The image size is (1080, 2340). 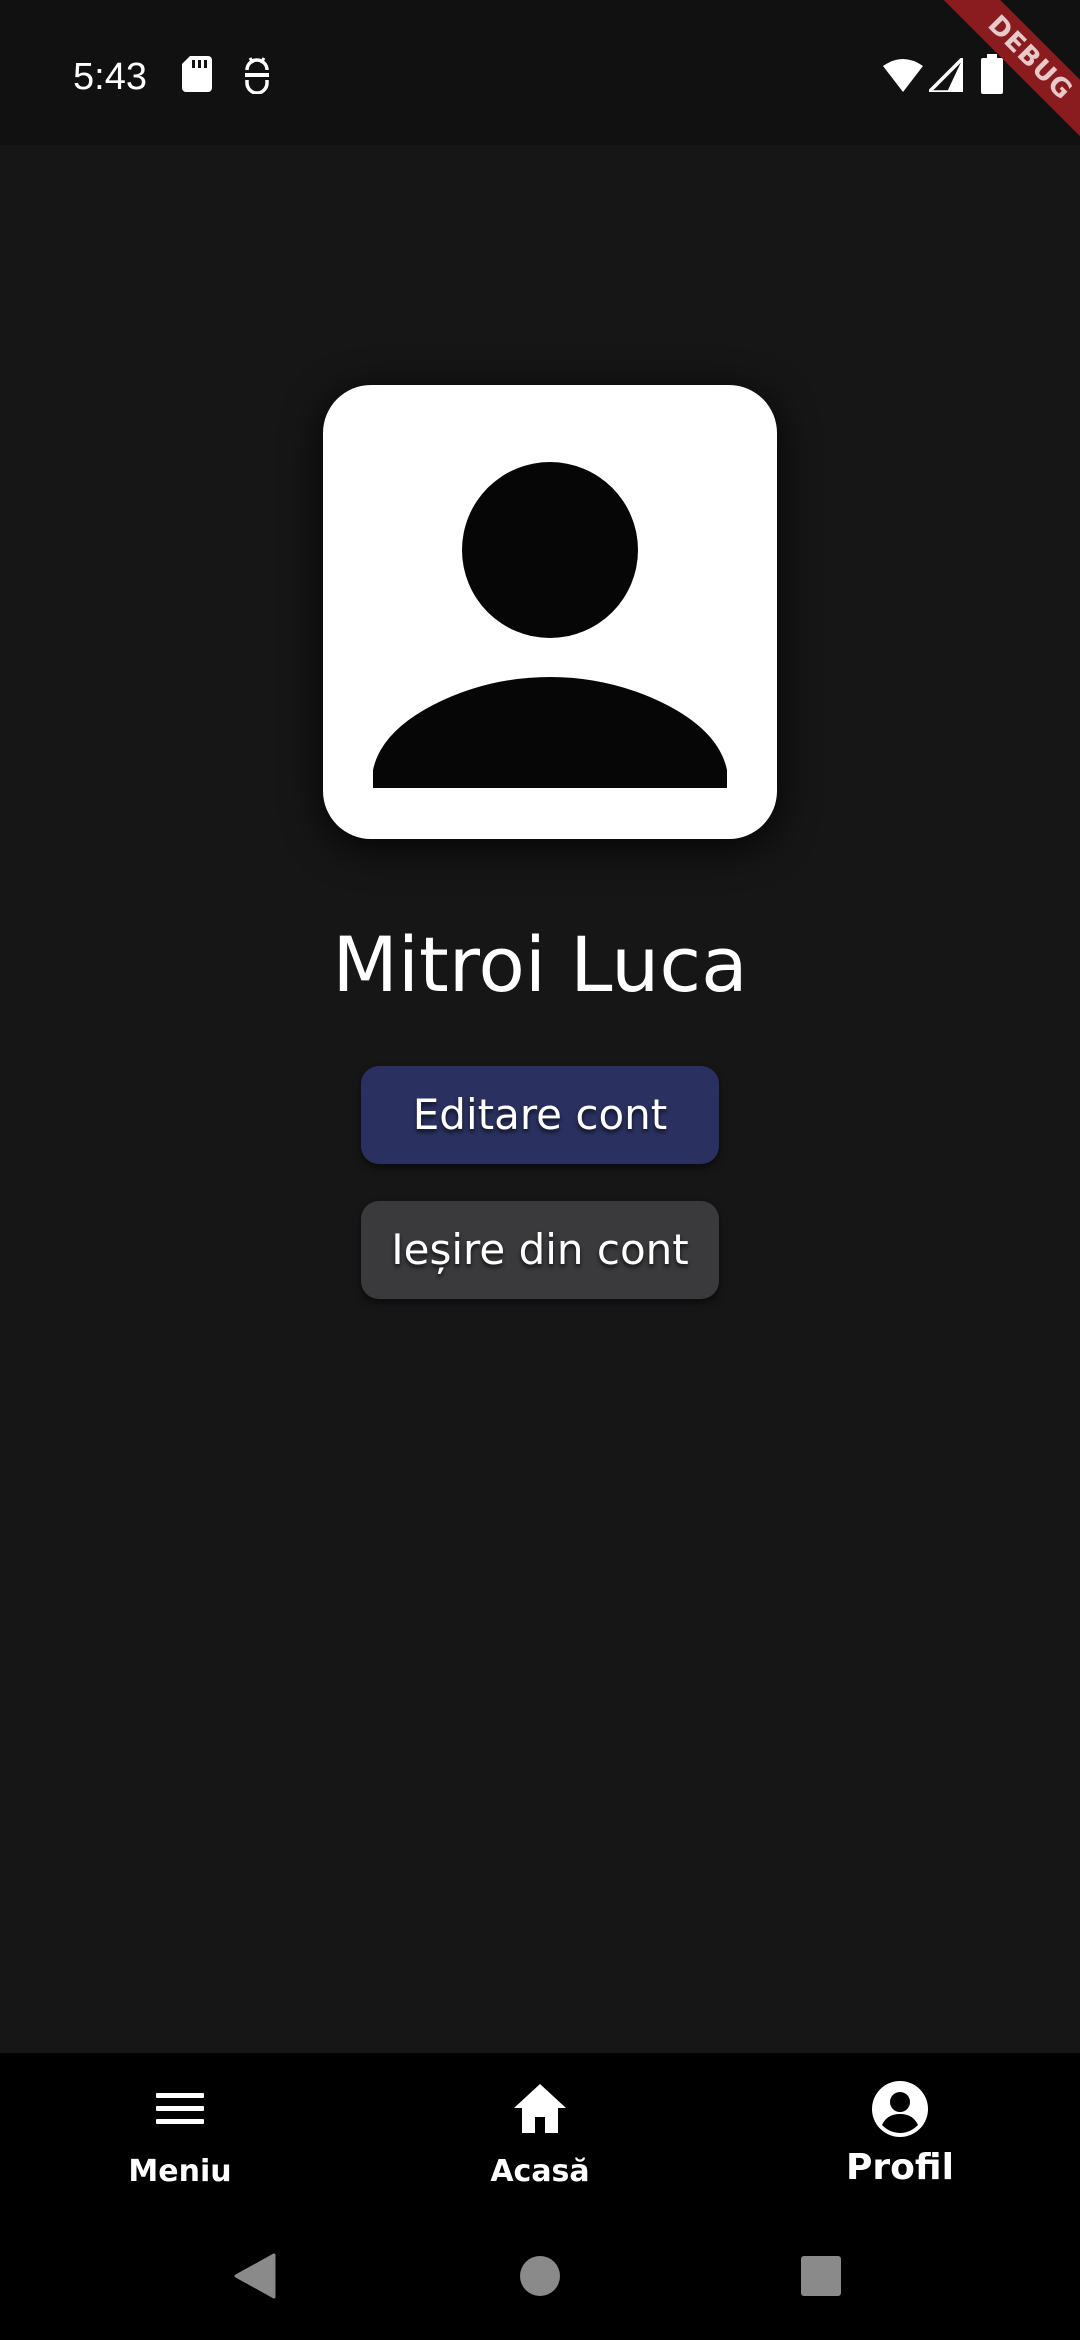 What do you see at coordinates (903, 77) in the screenshot?
I see `wifi-icon` at bounding box center [903, 77].